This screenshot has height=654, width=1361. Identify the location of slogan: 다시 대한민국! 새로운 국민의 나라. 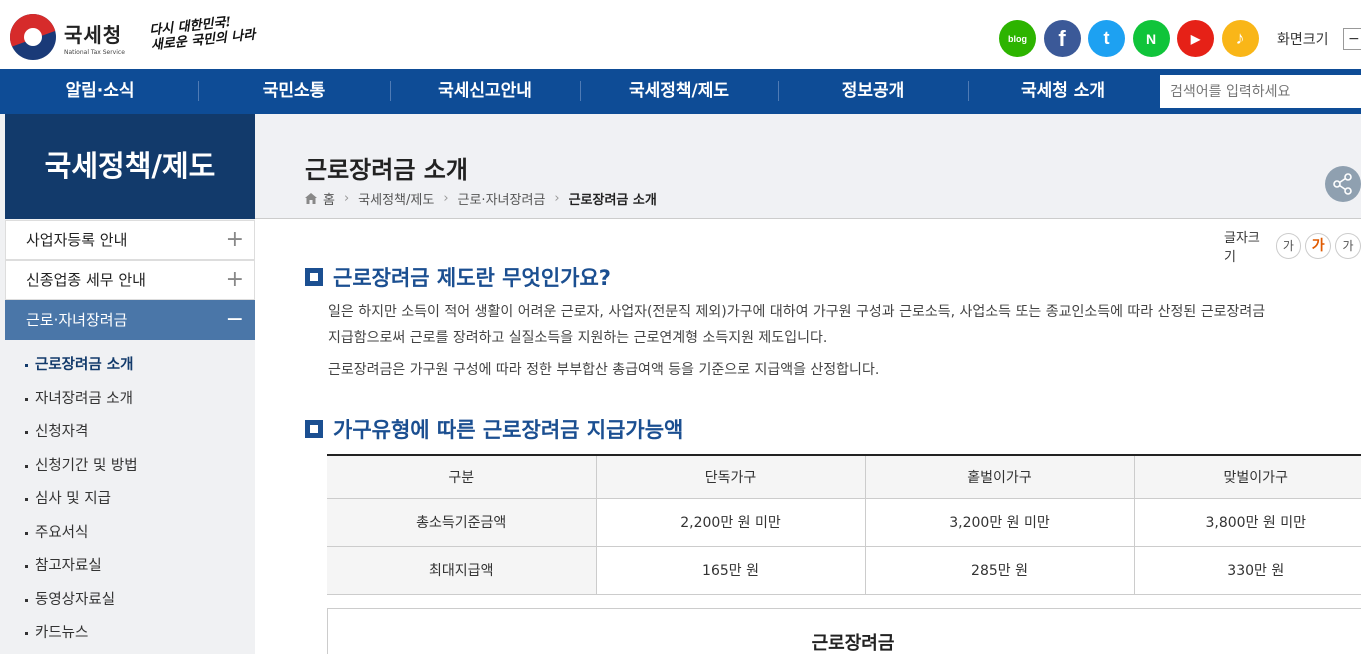
(202, 33).